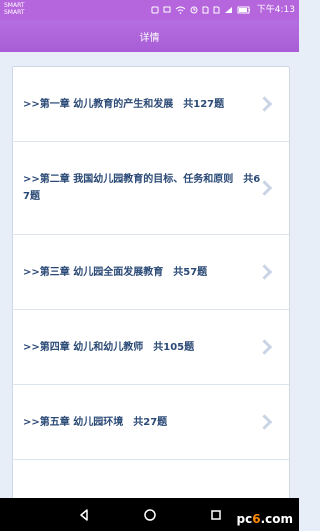  What do you see at coordinates (215, 514) in the screenshot?
I see `recent-apps-icon` at bounding box center [215, 514].